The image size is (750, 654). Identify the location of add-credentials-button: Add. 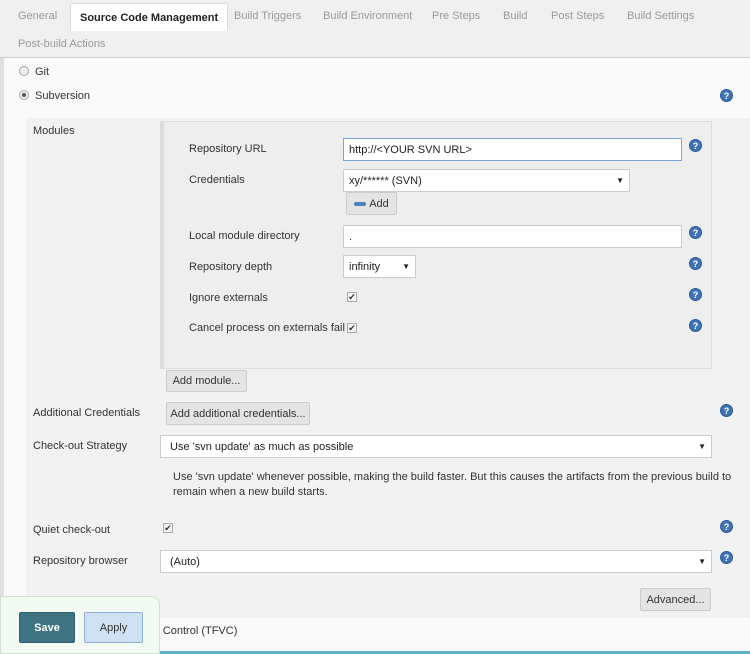
(371, 203).